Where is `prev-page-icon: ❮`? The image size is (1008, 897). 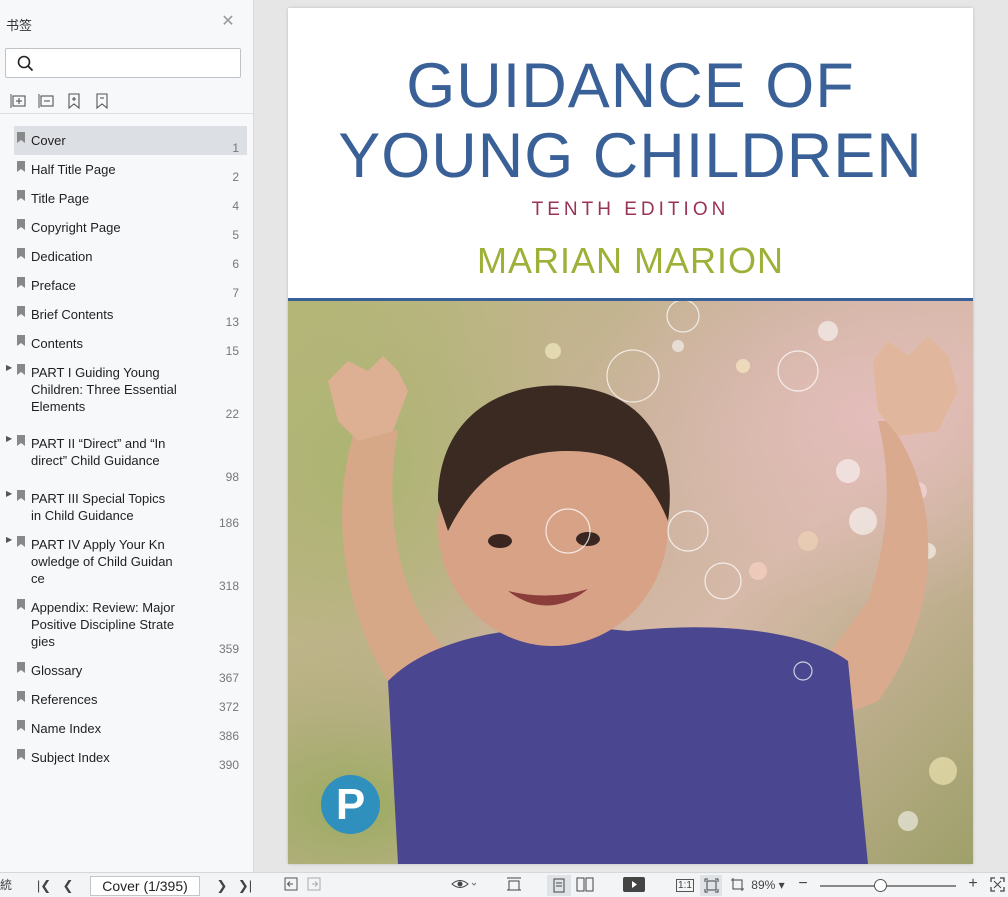
prev-page-icon: ❮ is located at coordinates (68, 885).